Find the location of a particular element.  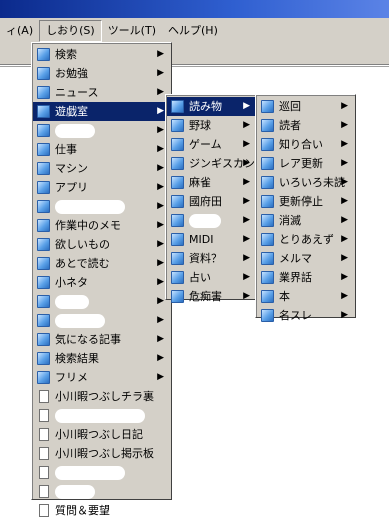

title-bar is located at coordinates (194, 9).